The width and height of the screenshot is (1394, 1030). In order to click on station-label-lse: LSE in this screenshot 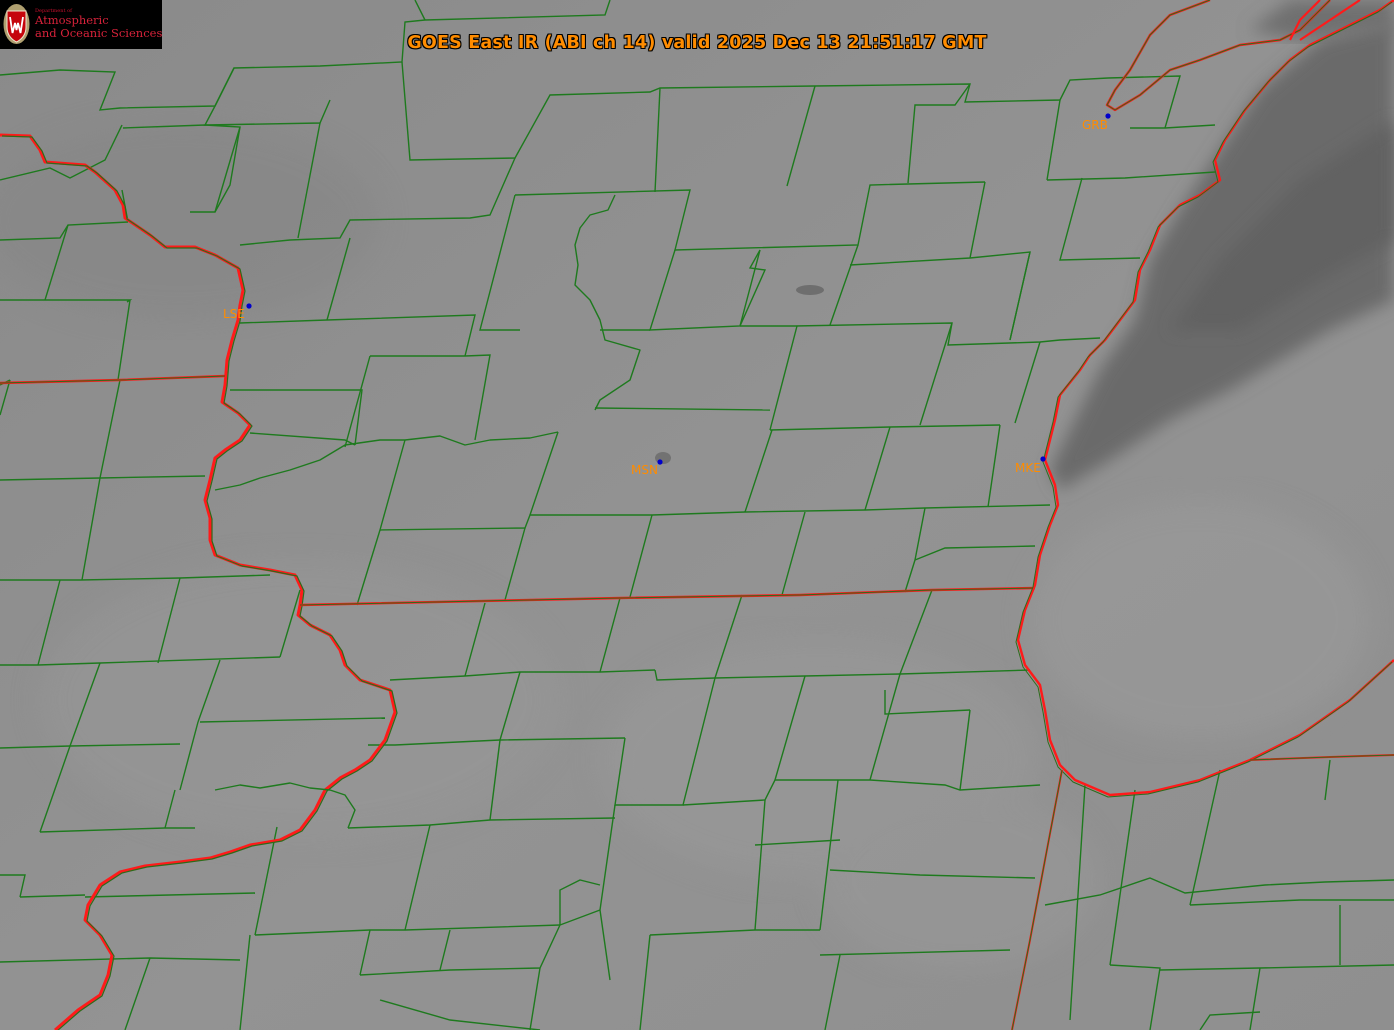, I will do `click(234, 314)`.